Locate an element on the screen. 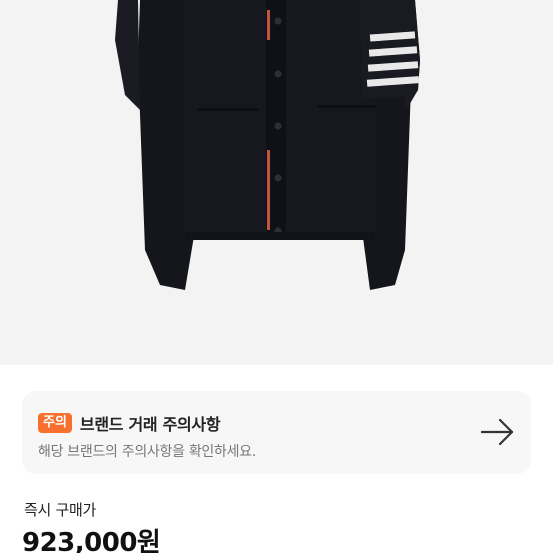 The height and width of the screenshot is (553, 553). notice-title: 브랜드 거래 주의사항 is located at coordinates (150, 424).